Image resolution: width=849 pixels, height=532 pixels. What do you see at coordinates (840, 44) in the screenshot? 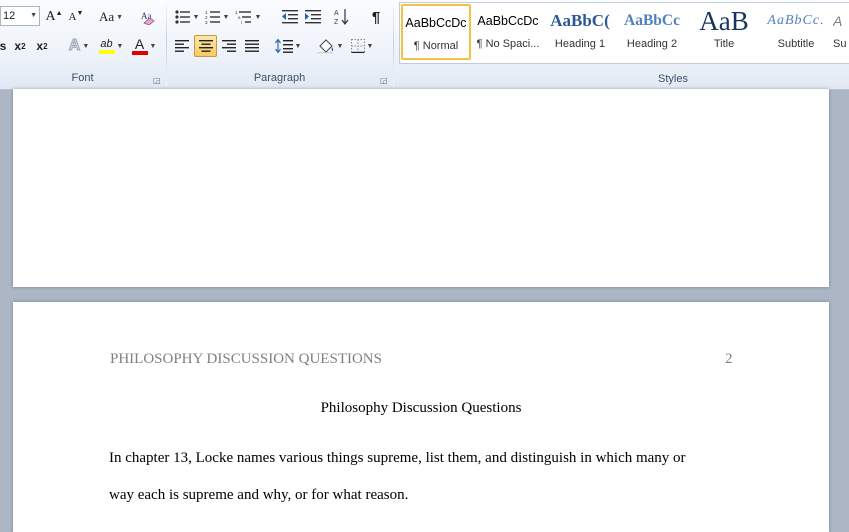
I see `style-name: Su` at bounding box center [840, 44].